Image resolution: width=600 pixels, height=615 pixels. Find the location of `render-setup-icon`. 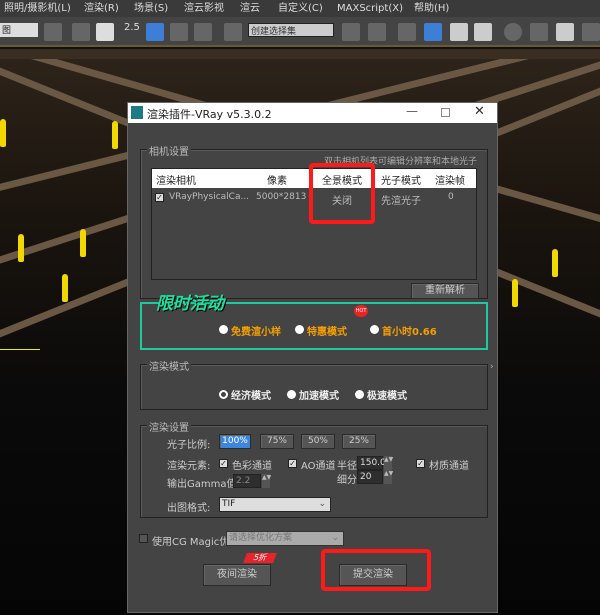

render-setup-icon is located at coordinates (539, 32).